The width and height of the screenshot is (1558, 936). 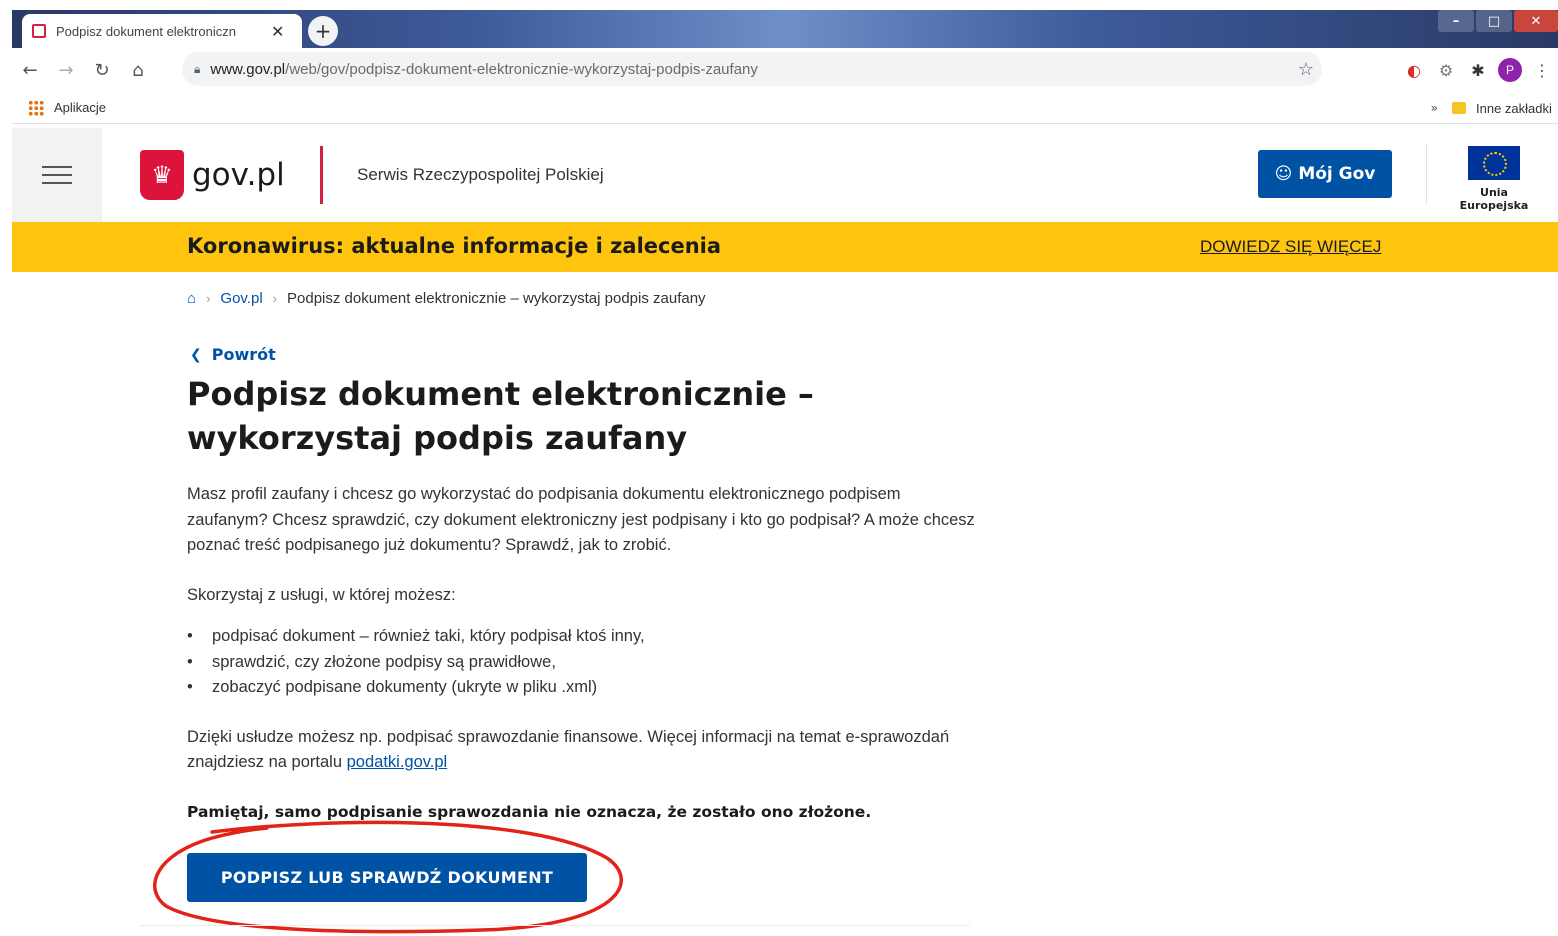 I want to click on close-tab-icon: ✕, so click(x=277, y=31).